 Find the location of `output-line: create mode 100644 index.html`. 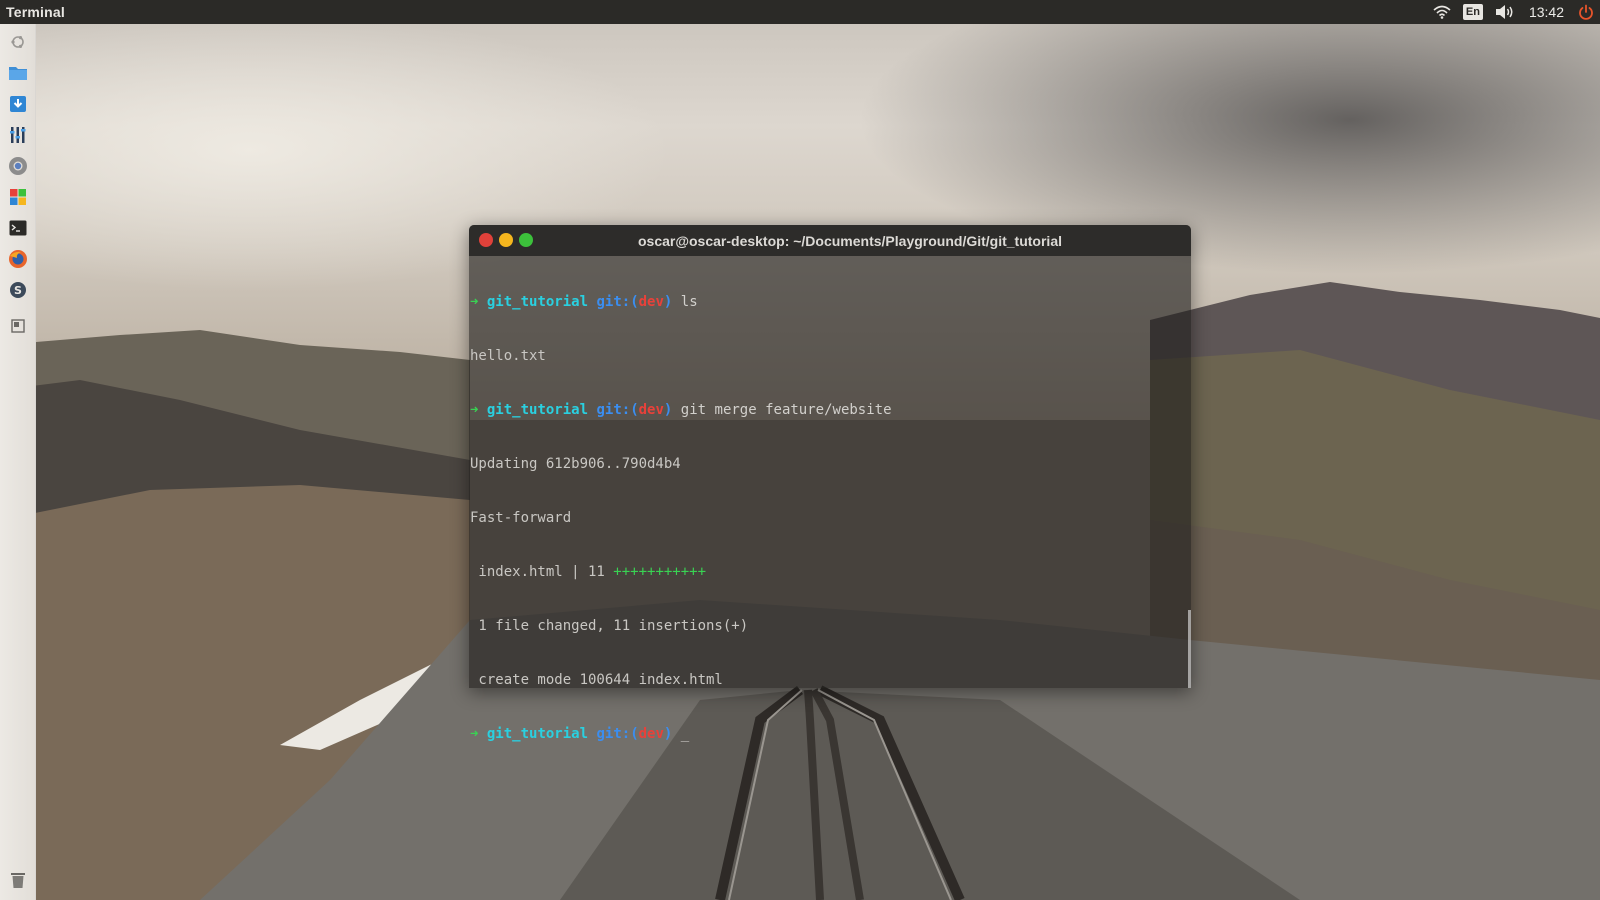

output-line: create mode 100644 index.html is located at coordinates (596, 680).